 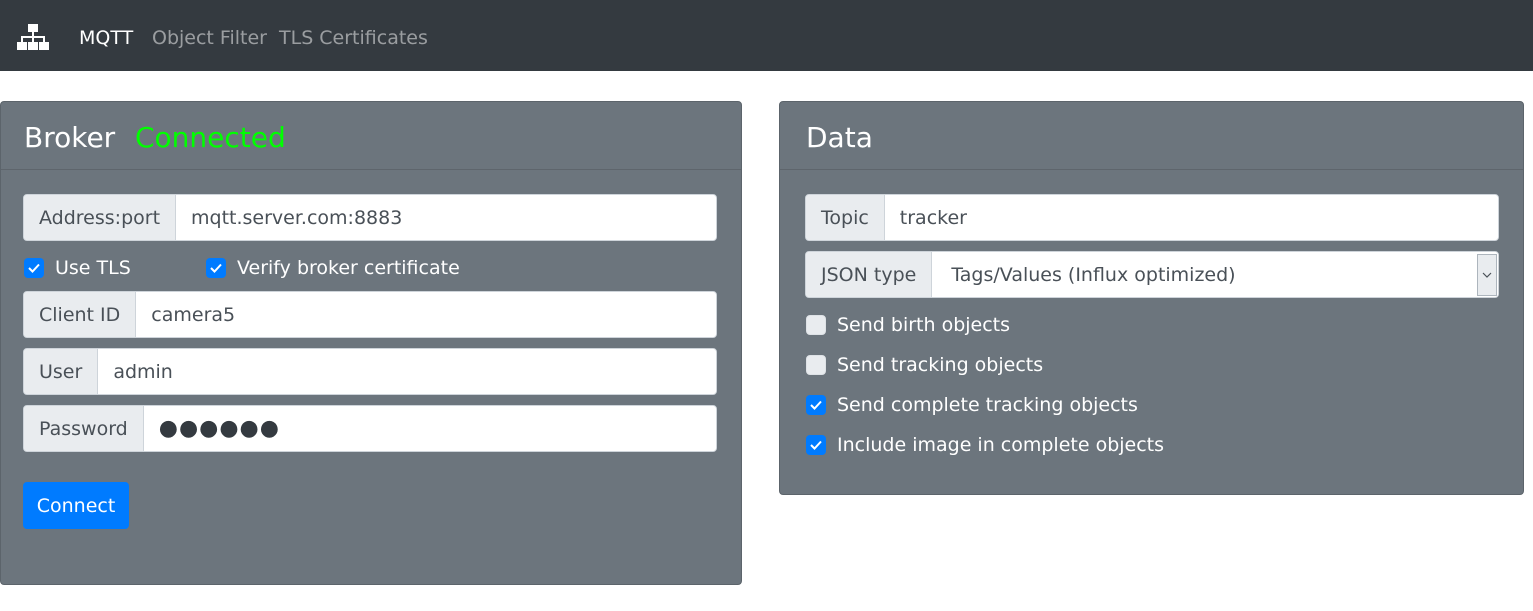 What do you see at coordinates (209, 38) in the screenshot?
I see `nav-item-object-filter: Object Filter` at bounding box center [209, 38].